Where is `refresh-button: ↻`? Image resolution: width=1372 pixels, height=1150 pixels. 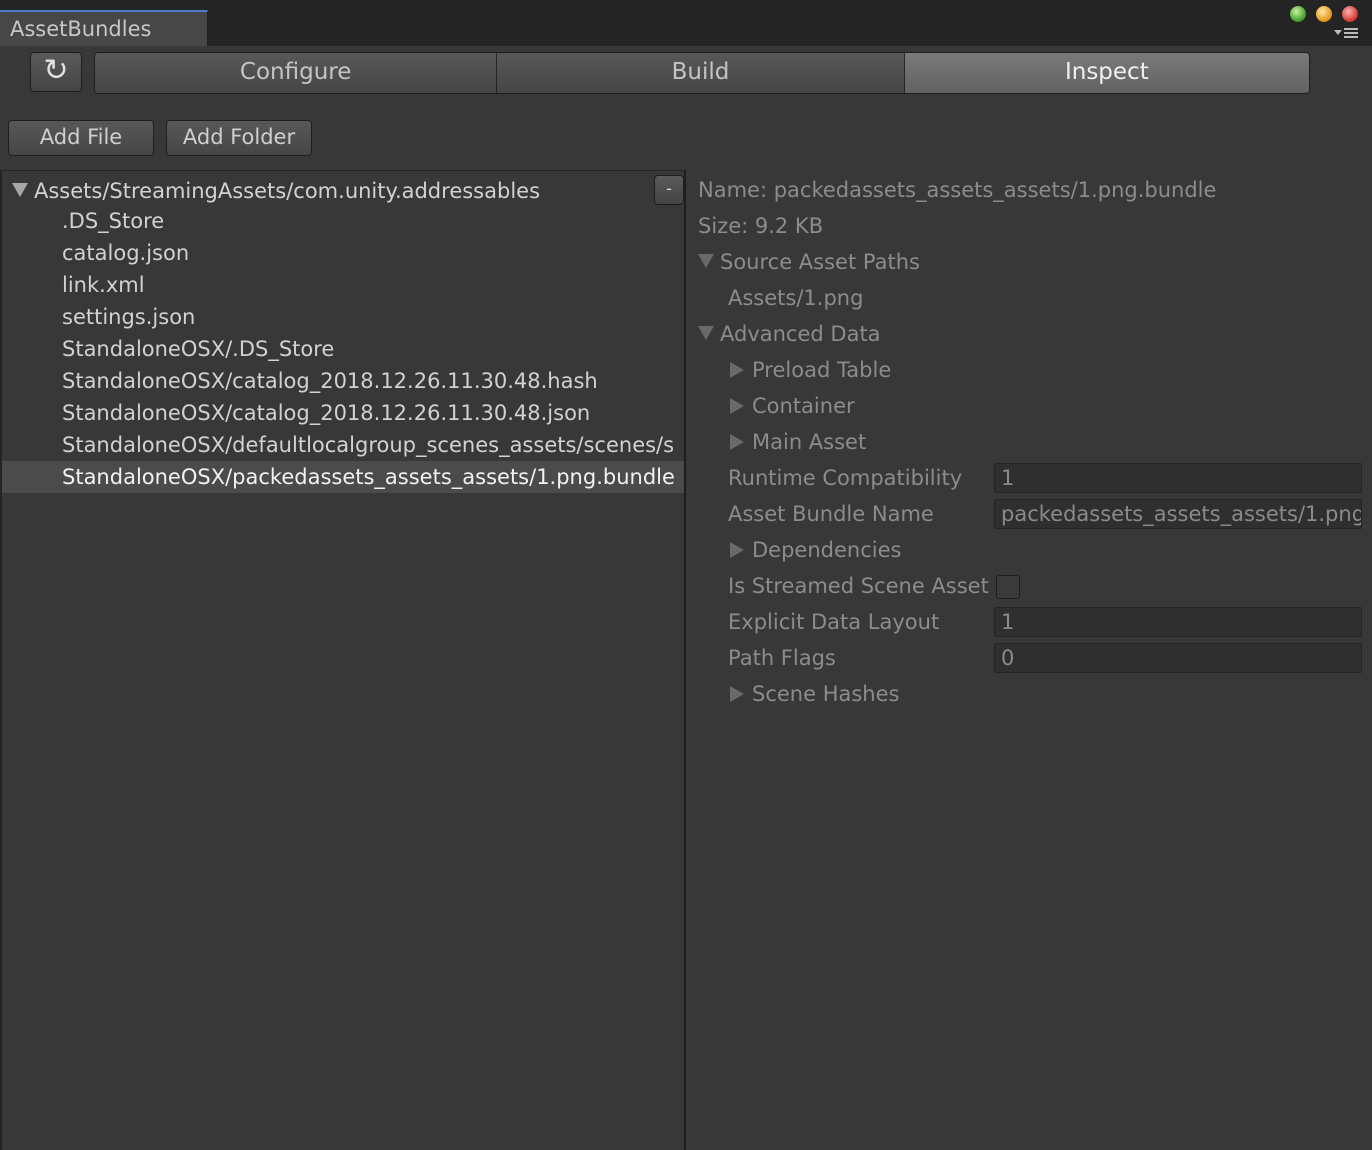 refresh-button: ↻ is located at coordinates (56, 72).